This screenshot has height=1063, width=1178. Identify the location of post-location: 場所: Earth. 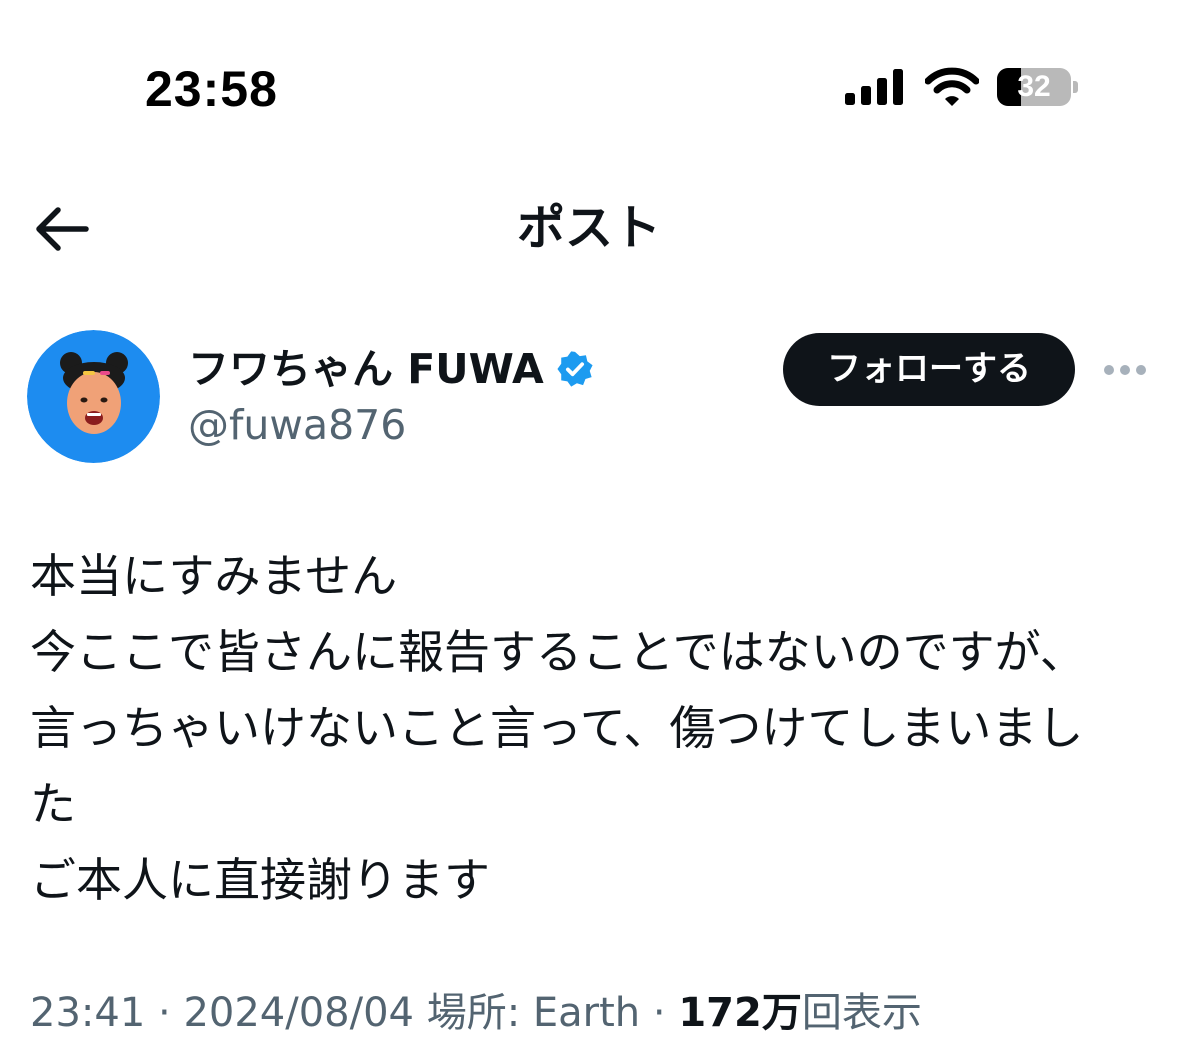
(533, 1013).